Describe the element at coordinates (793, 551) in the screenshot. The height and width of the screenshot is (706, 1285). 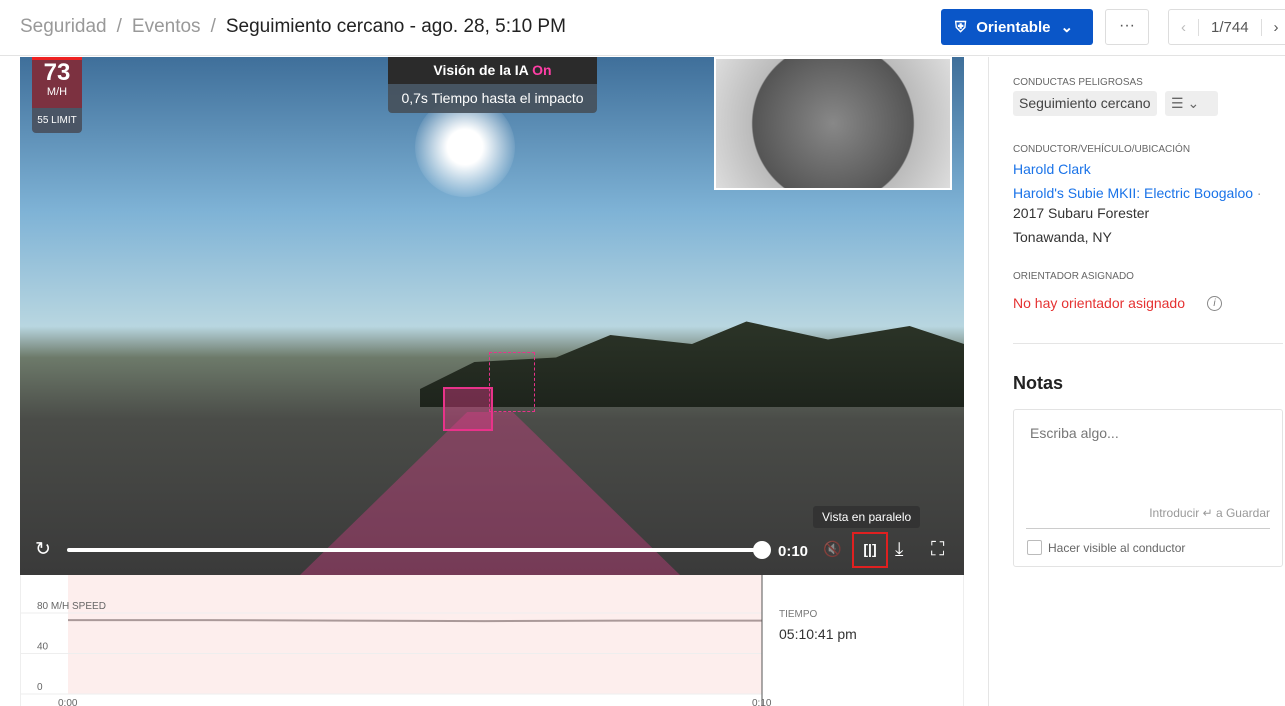
I see `current-time: 0:10` at that location.